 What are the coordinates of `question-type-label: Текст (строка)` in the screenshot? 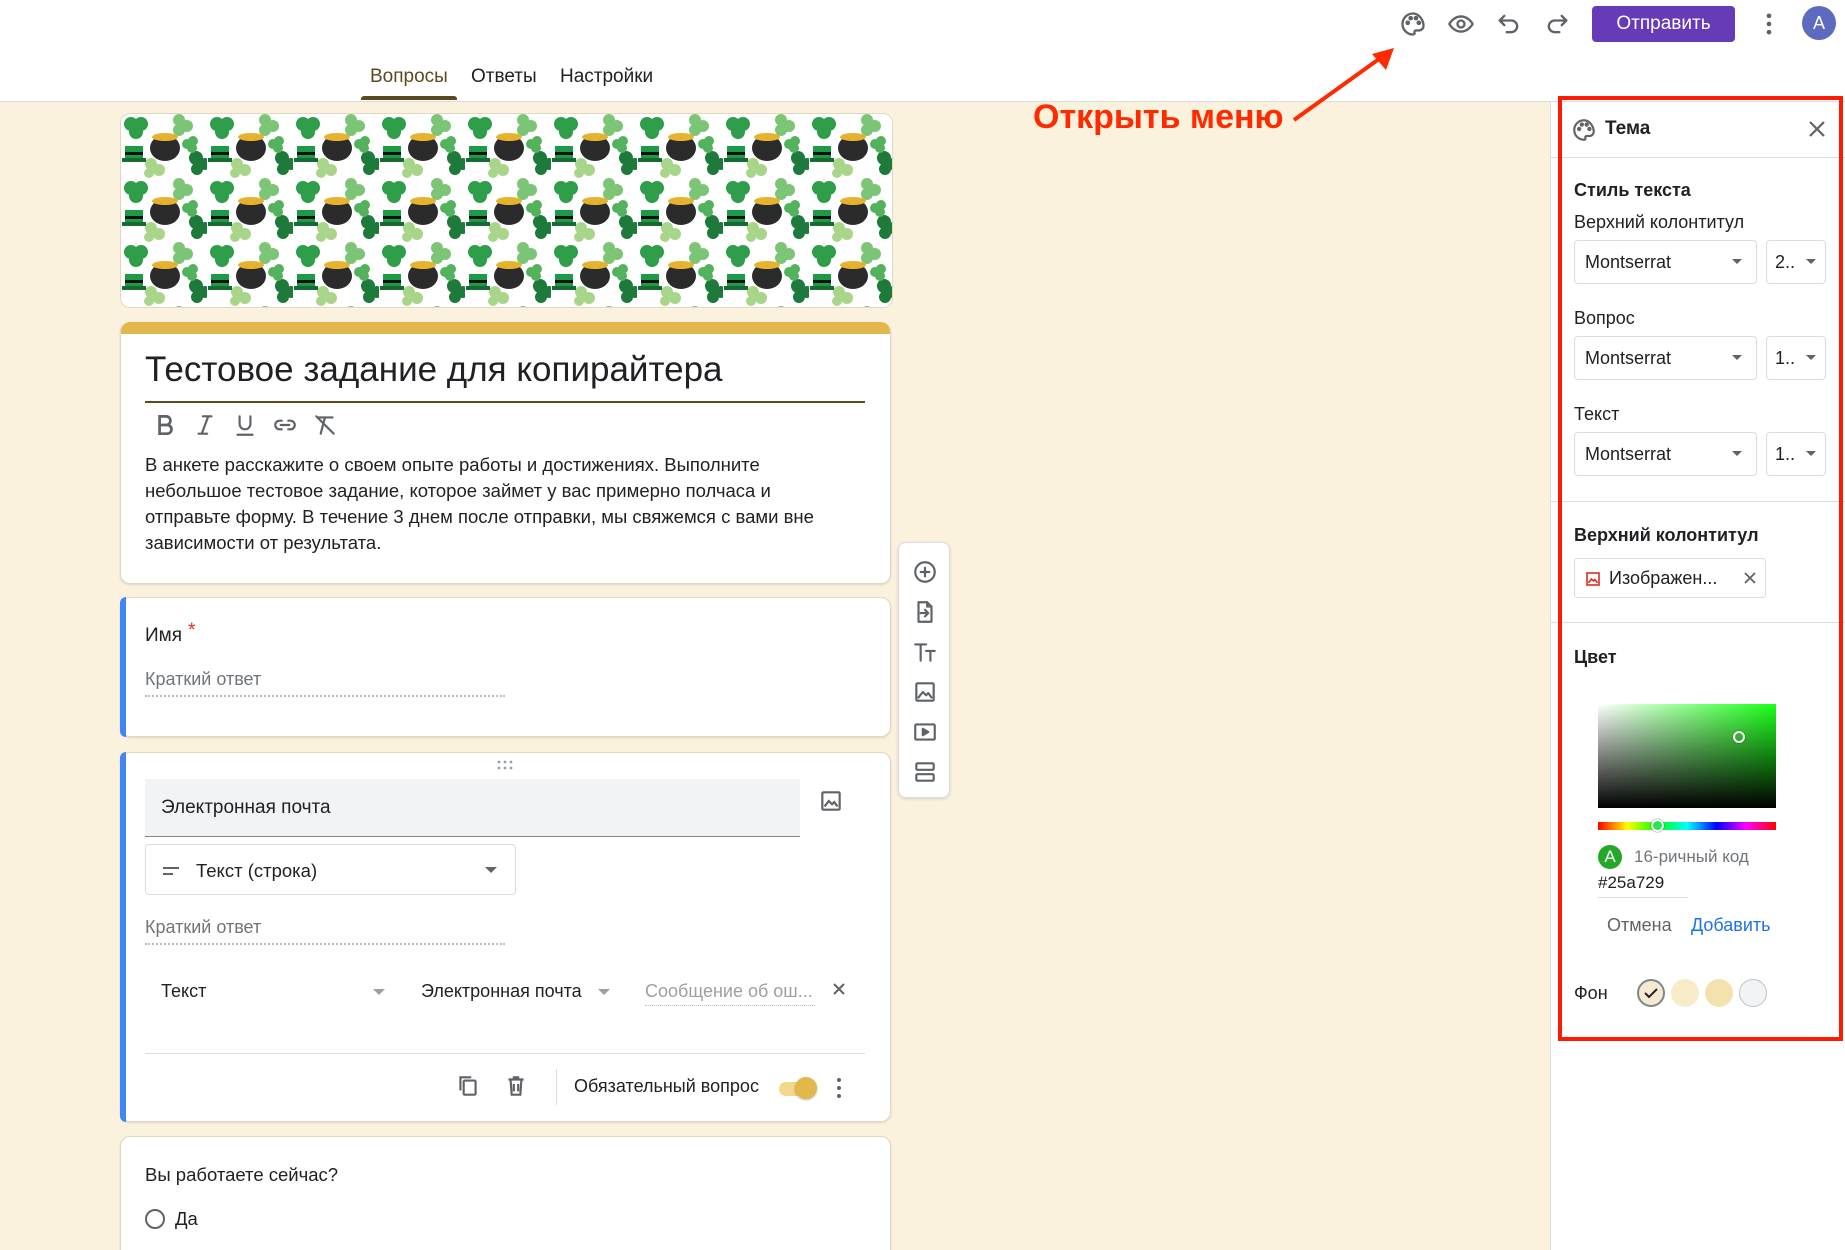 It's located at (257, 870).